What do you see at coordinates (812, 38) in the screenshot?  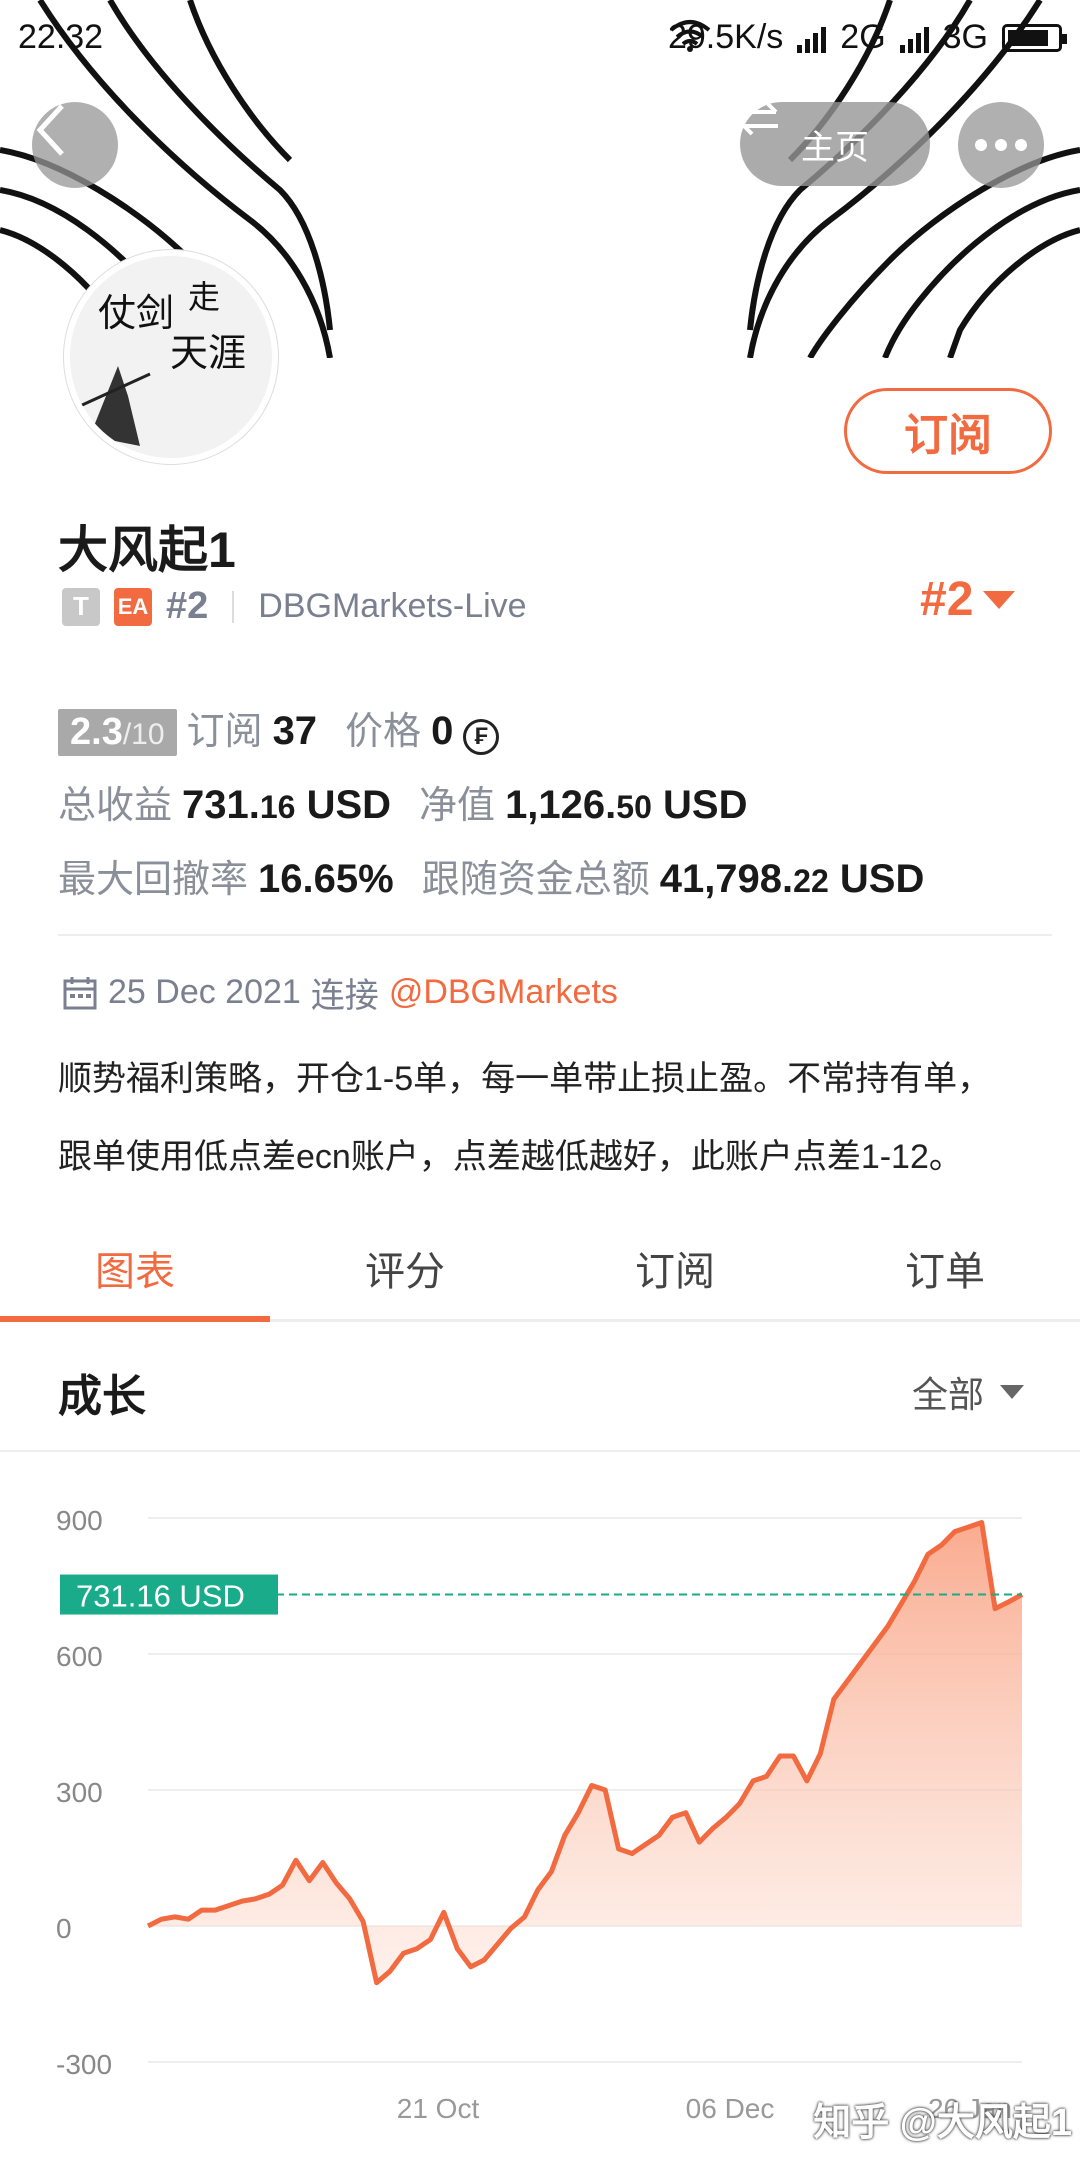 I see `signal-icon` at bounding box center [812, 38].